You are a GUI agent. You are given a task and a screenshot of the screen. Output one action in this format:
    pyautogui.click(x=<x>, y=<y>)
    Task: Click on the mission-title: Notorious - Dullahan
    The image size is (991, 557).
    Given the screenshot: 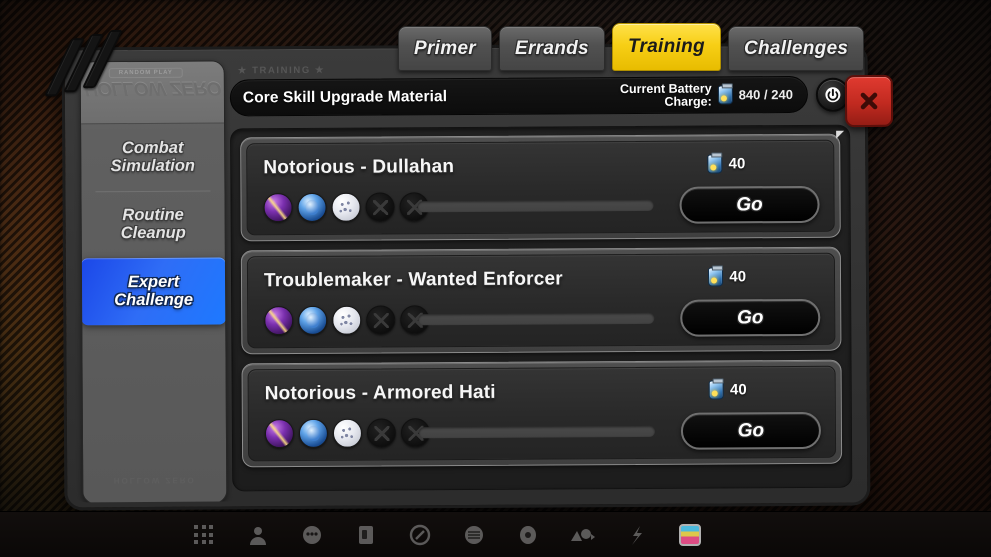 What is the action you would take?
    pyautogui.click(x=359, y=167)
    